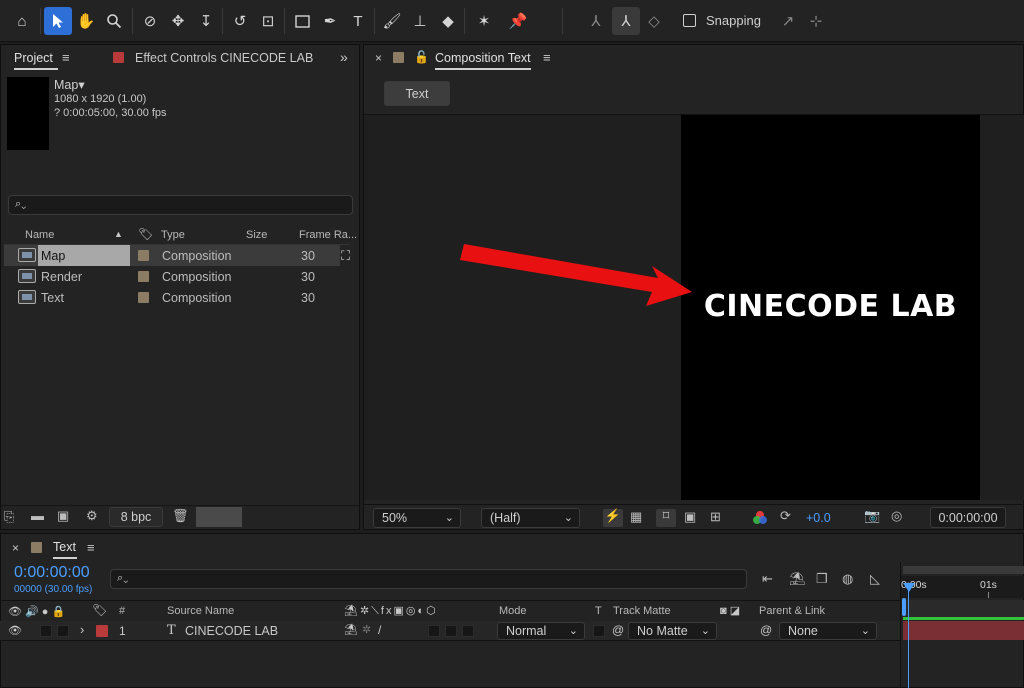 The width and height of the screenshot is (1024, 688). Describe the element at coordinates (672, 631) in the screenshot. I see `track-matte-dropdown: No Matte ⌄` at that location.